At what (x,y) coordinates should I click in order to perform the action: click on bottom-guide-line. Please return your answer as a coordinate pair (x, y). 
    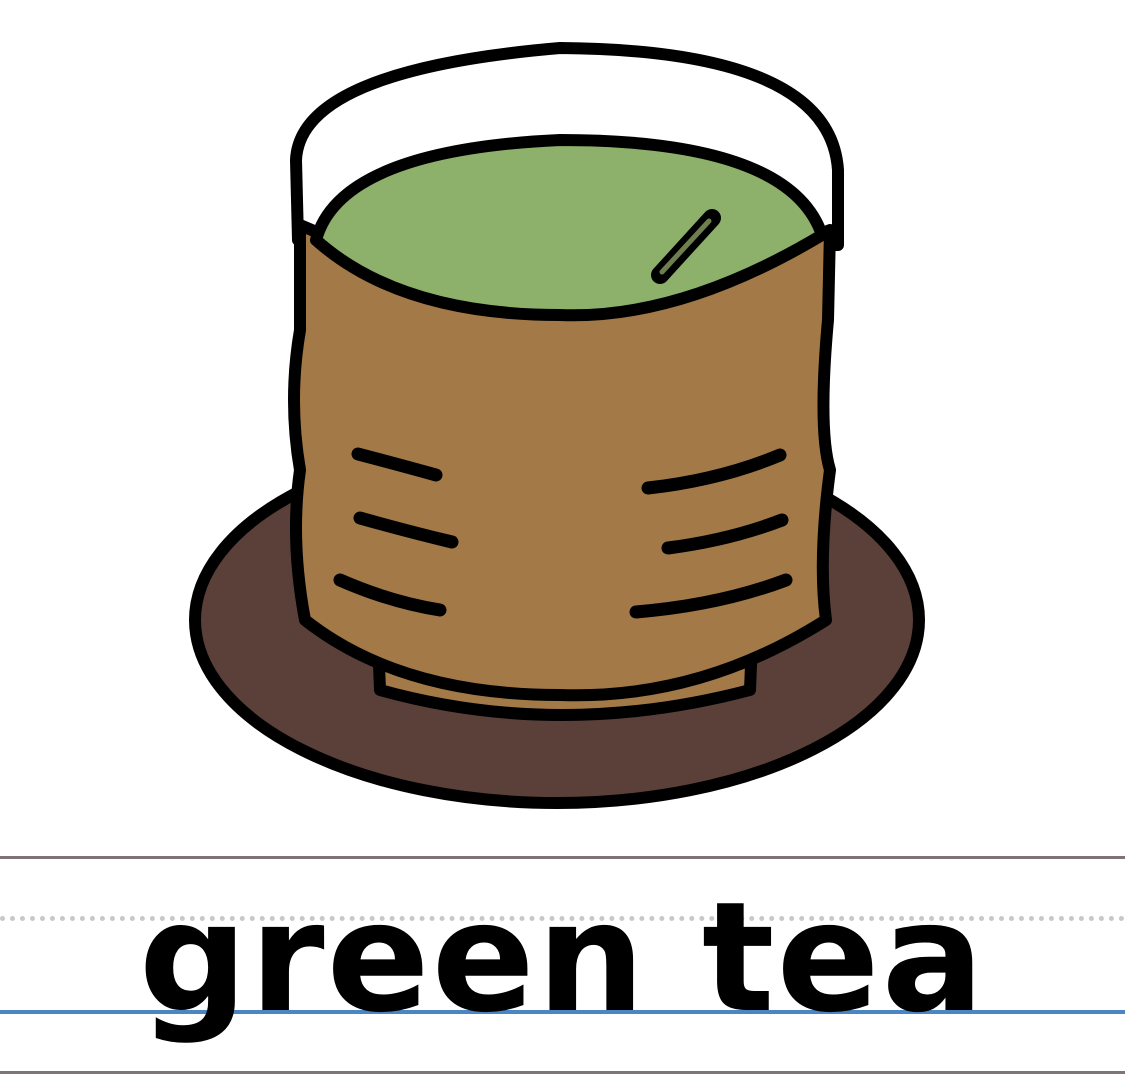
    Looking at the image, I should click on (562, 1072).